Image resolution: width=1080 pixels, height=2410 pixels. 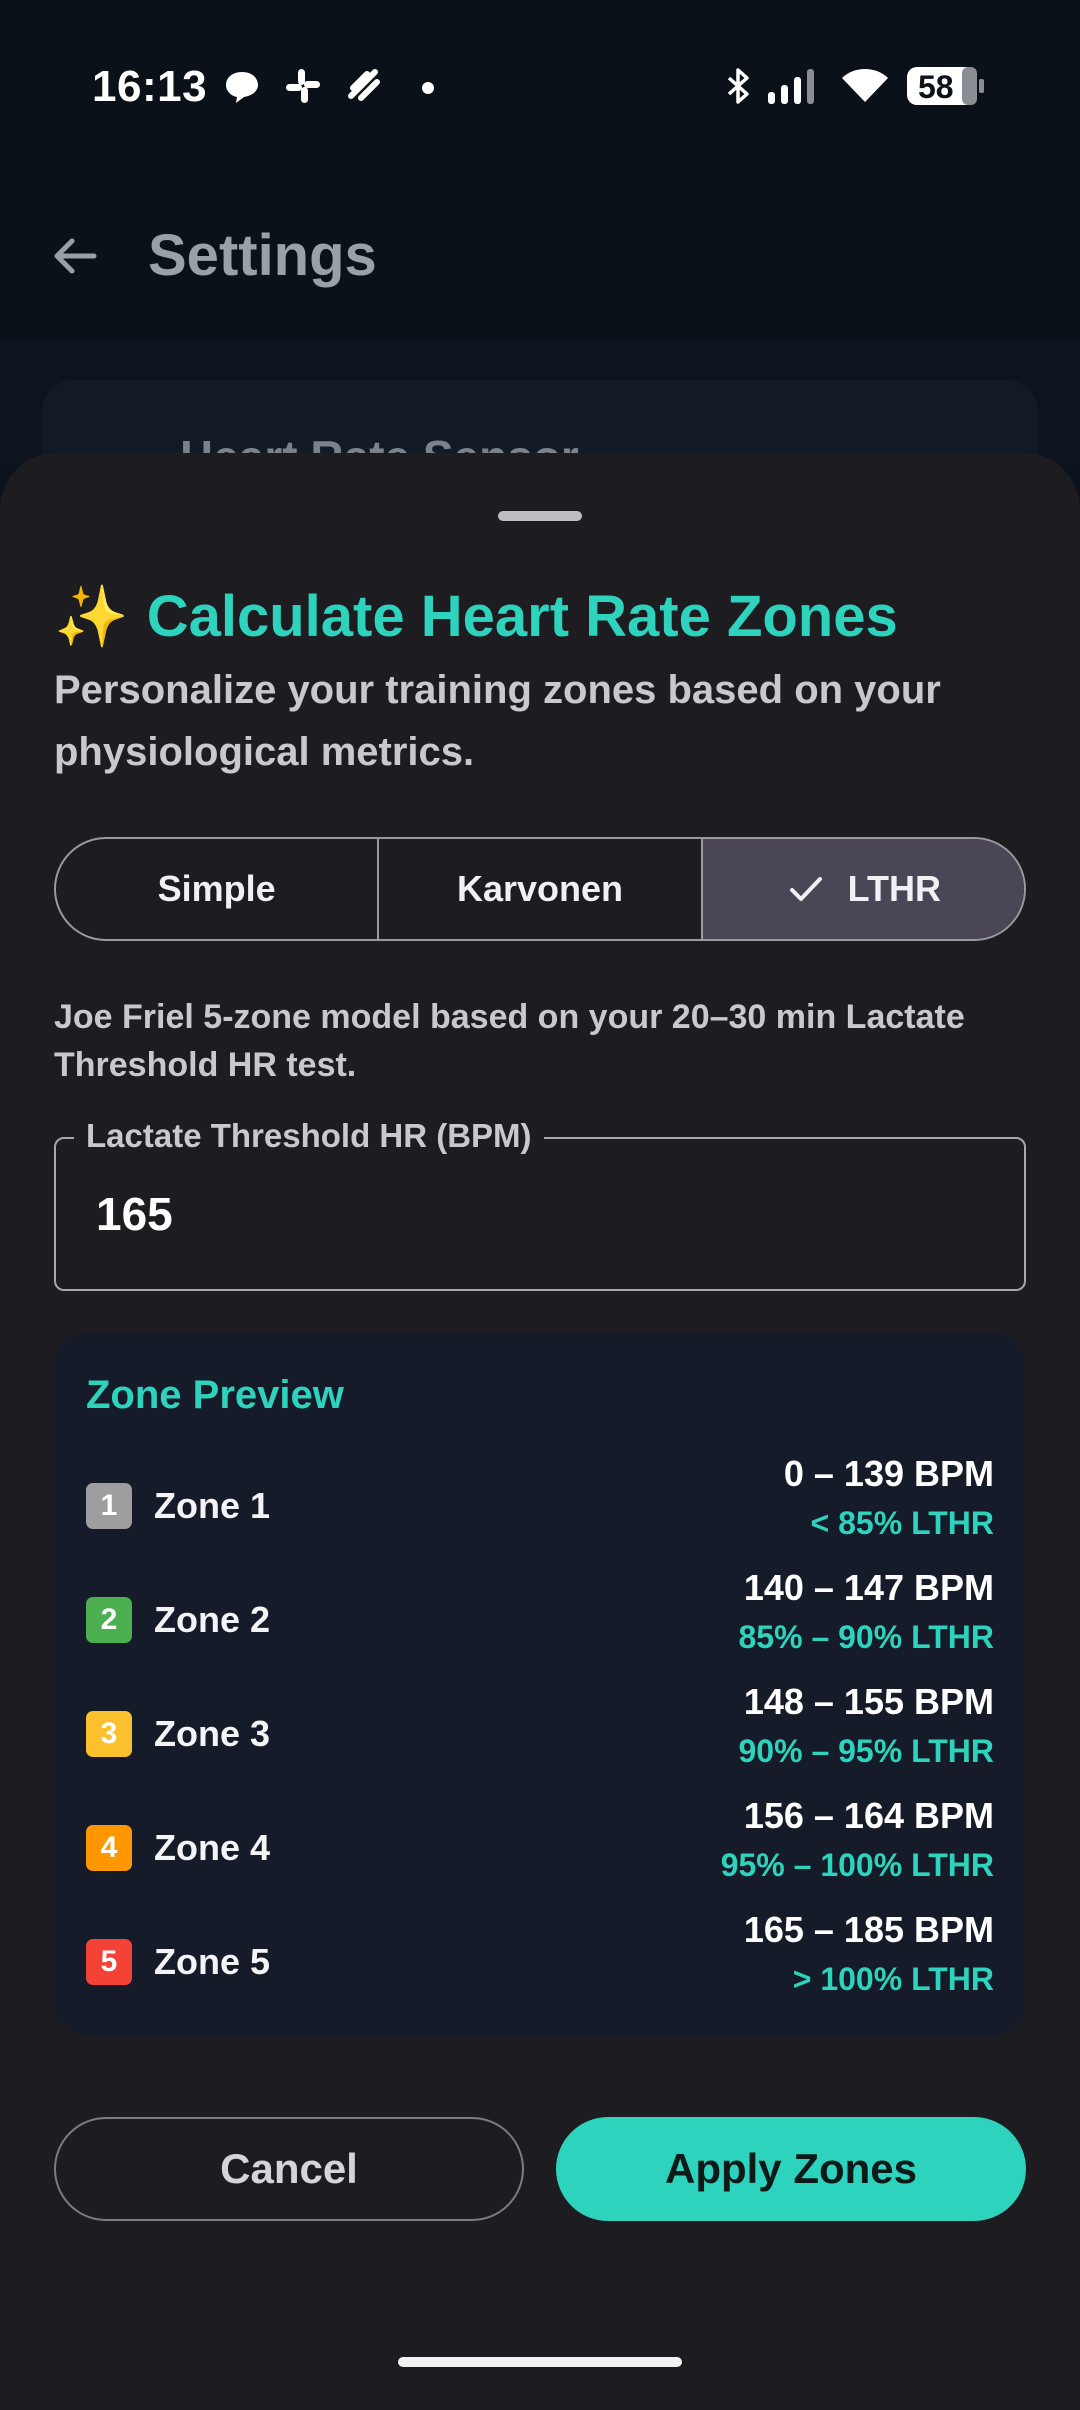 I want to click on zone-percent-range: > 100% LTHR, so click(x=893, y=1979).